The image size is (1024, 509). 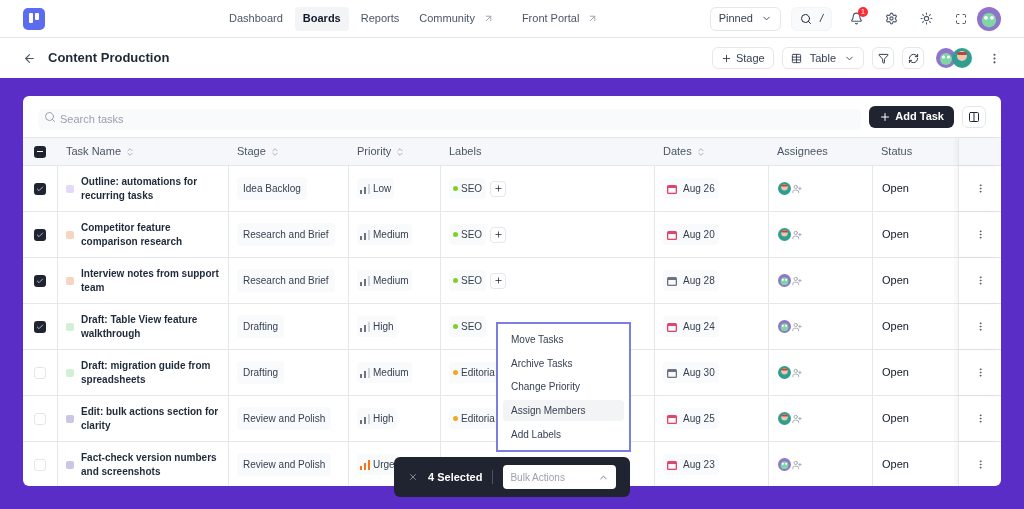 I want to click on date-tag: Aug 25, so click(x=691, y=418).